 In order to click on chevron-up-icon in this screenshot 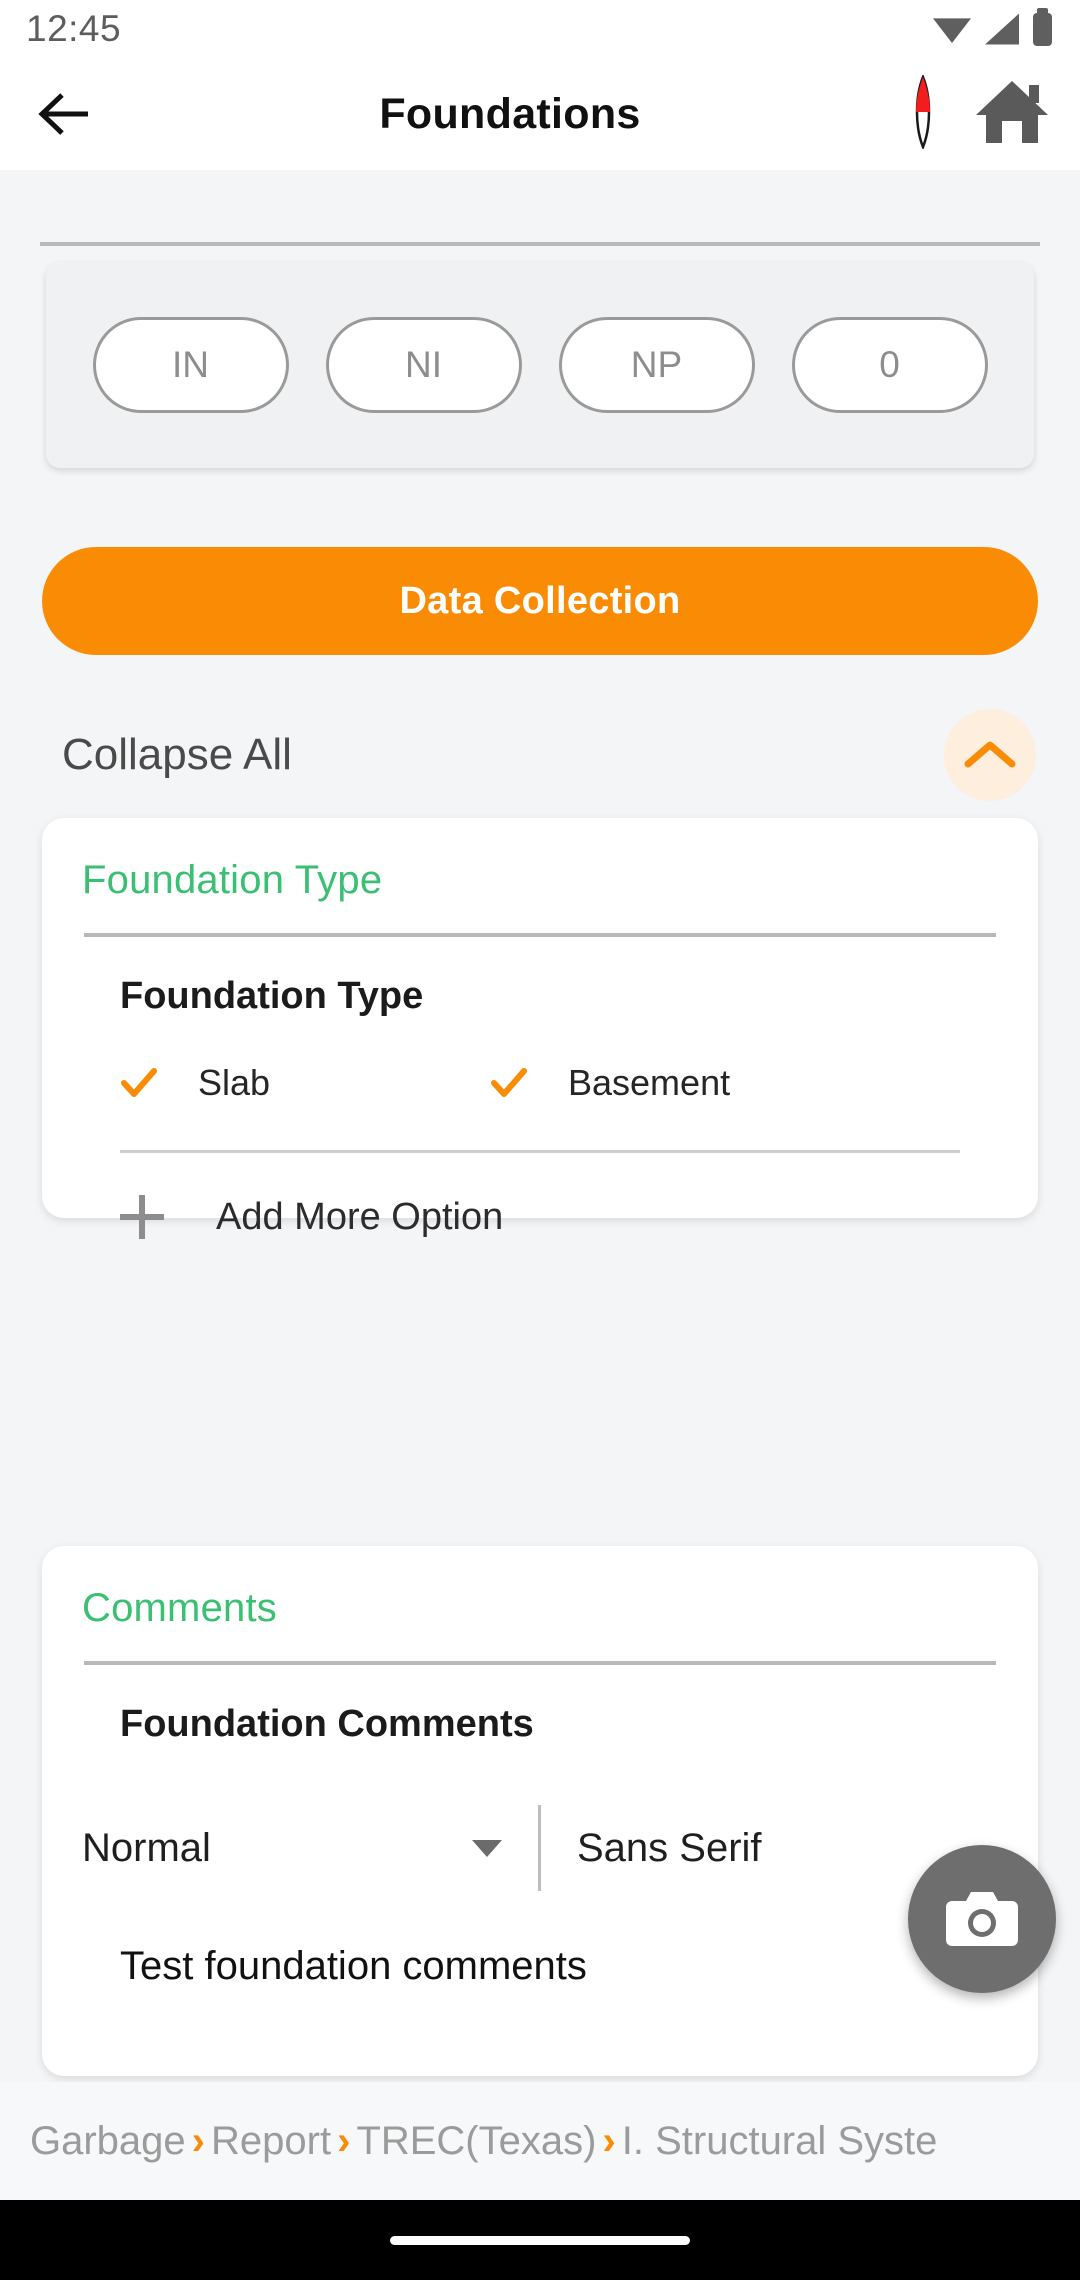, I will do `click(990, 754)`.